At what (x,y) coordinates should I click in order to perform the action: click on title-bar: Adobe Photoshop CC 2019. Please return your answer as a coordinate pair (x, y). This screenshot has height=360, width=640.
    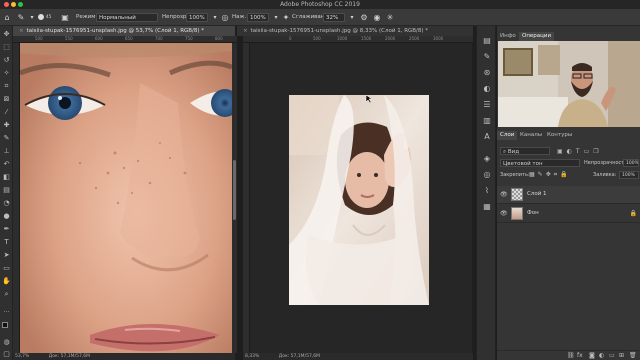
    Looking at the image, I should click on (320, 4).